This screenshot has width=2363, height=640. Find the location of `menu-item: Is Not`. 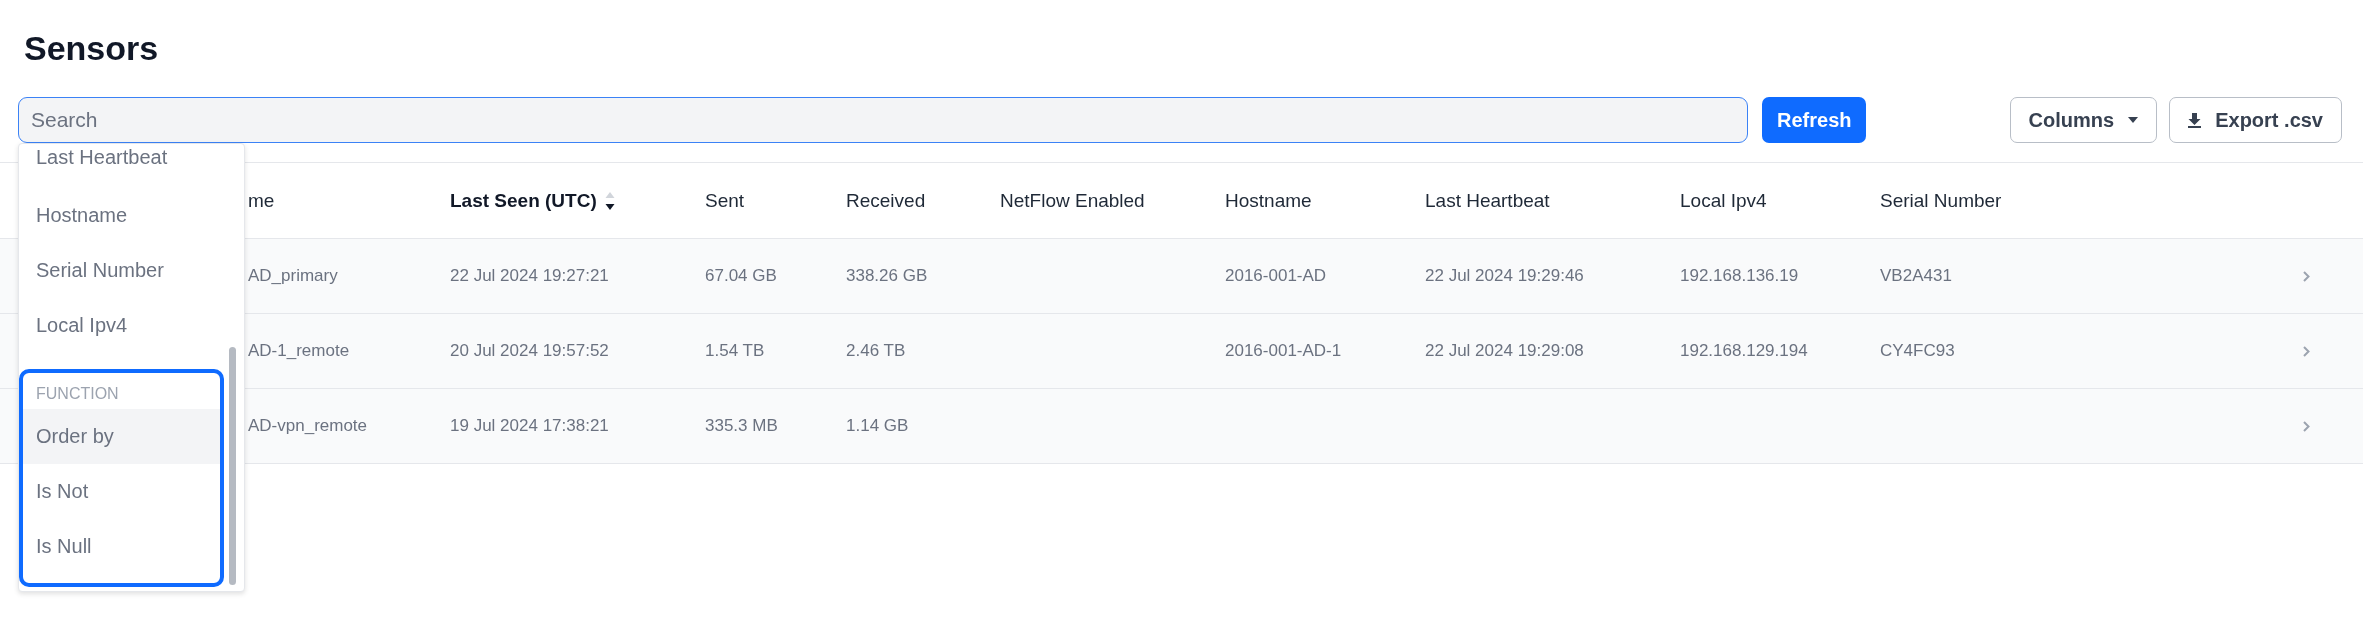

menu-item: Is Not is located at coordinates (121, 491).